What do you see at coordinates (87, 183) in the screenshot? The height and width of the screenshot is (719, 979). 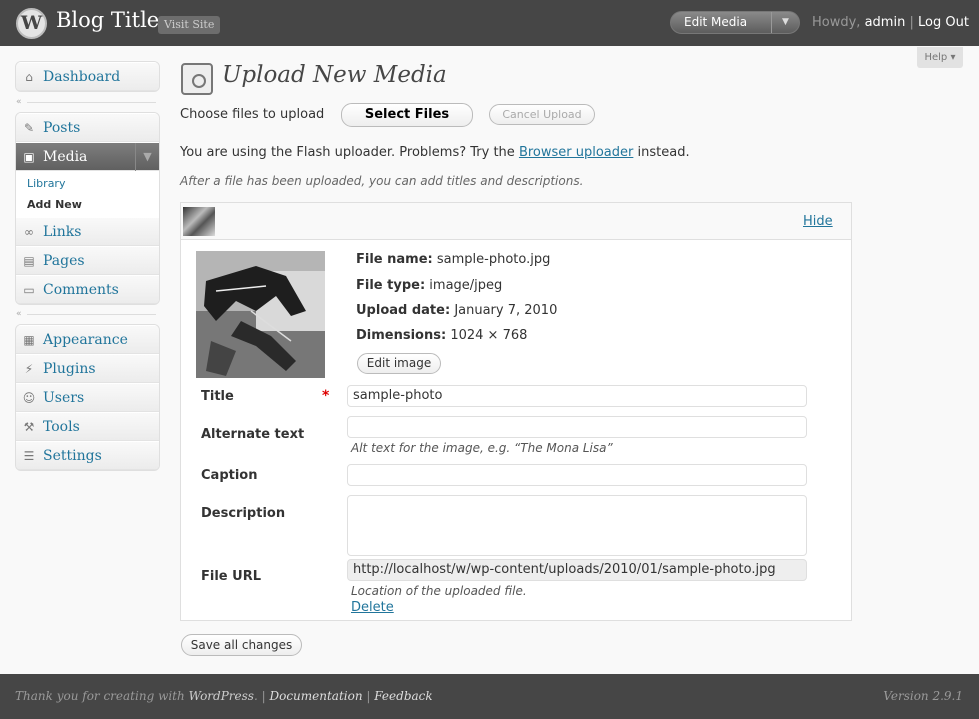 I see `submenu-item-library: Library` at bounding box center [87, 183].